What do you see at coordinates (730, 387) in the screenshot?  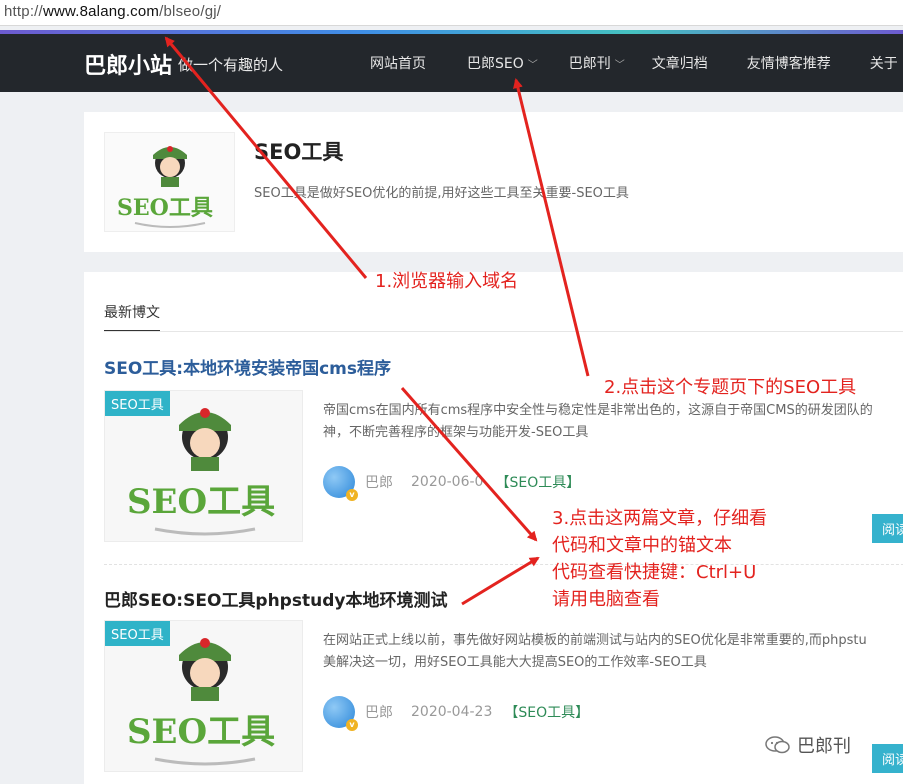 I see `annotation-step-2: 2.点击这个专题页下的SEO工具` at bounding box center [730, 387].